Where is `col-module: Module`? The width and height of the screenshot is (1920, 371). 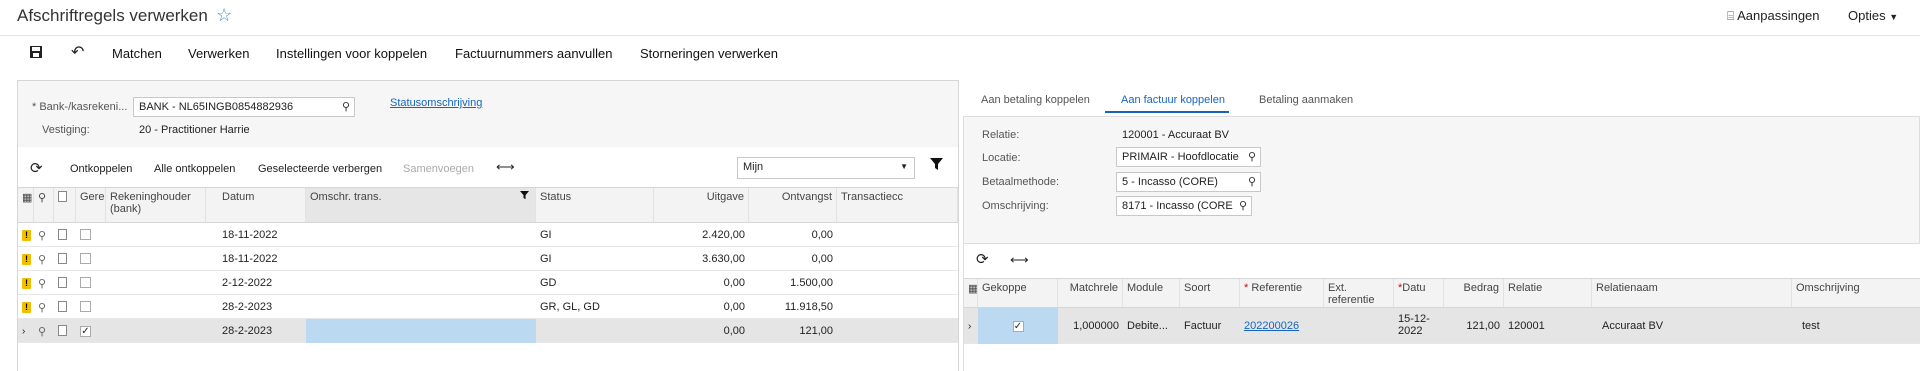
col-module: Module is located at coordinates (1151, 293).